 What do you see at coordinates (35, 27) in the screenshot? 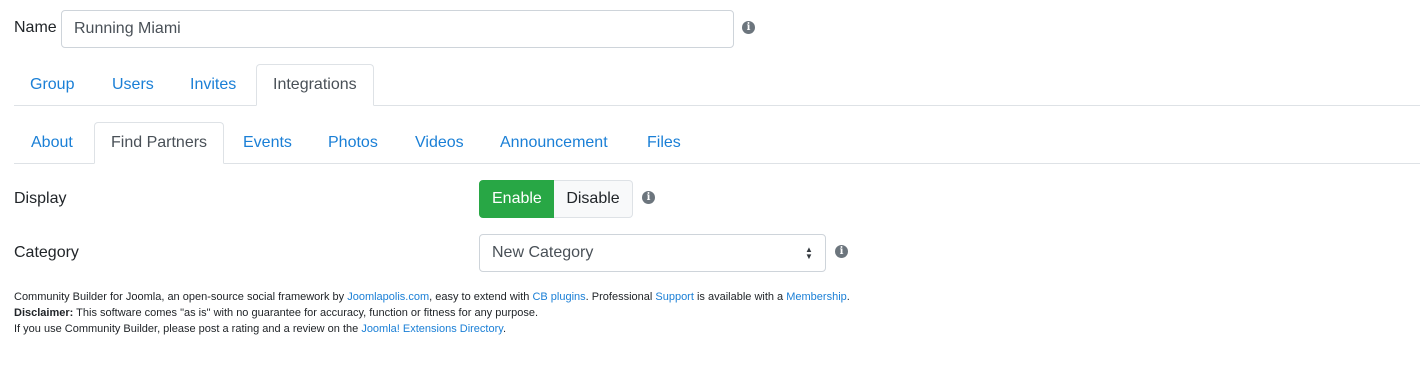
I see `name-label: Name` at bounding box center [35, 27].